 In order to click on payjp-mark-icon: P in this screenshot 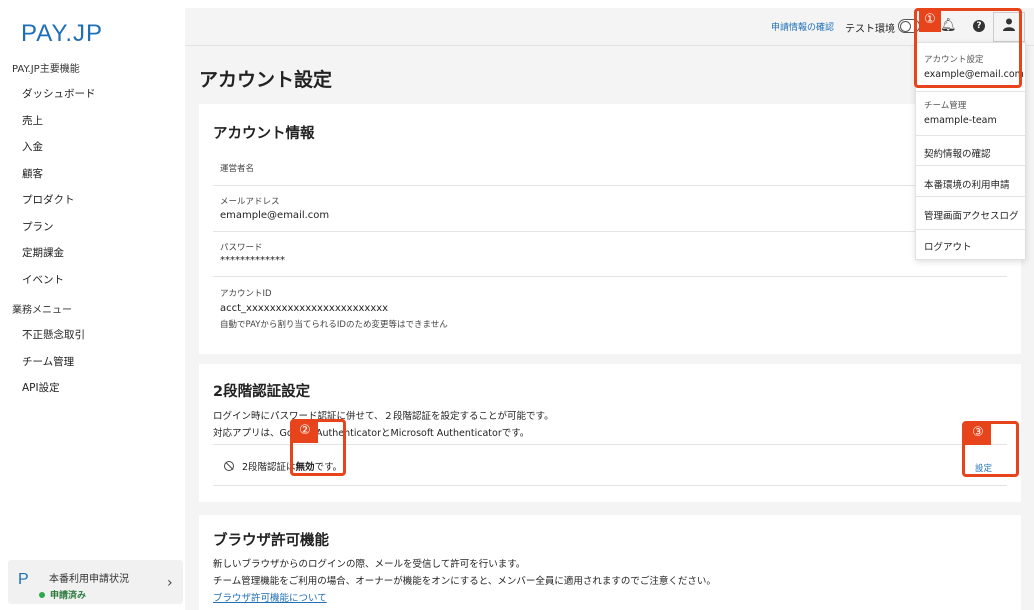, I will do `click(23, 579)`.